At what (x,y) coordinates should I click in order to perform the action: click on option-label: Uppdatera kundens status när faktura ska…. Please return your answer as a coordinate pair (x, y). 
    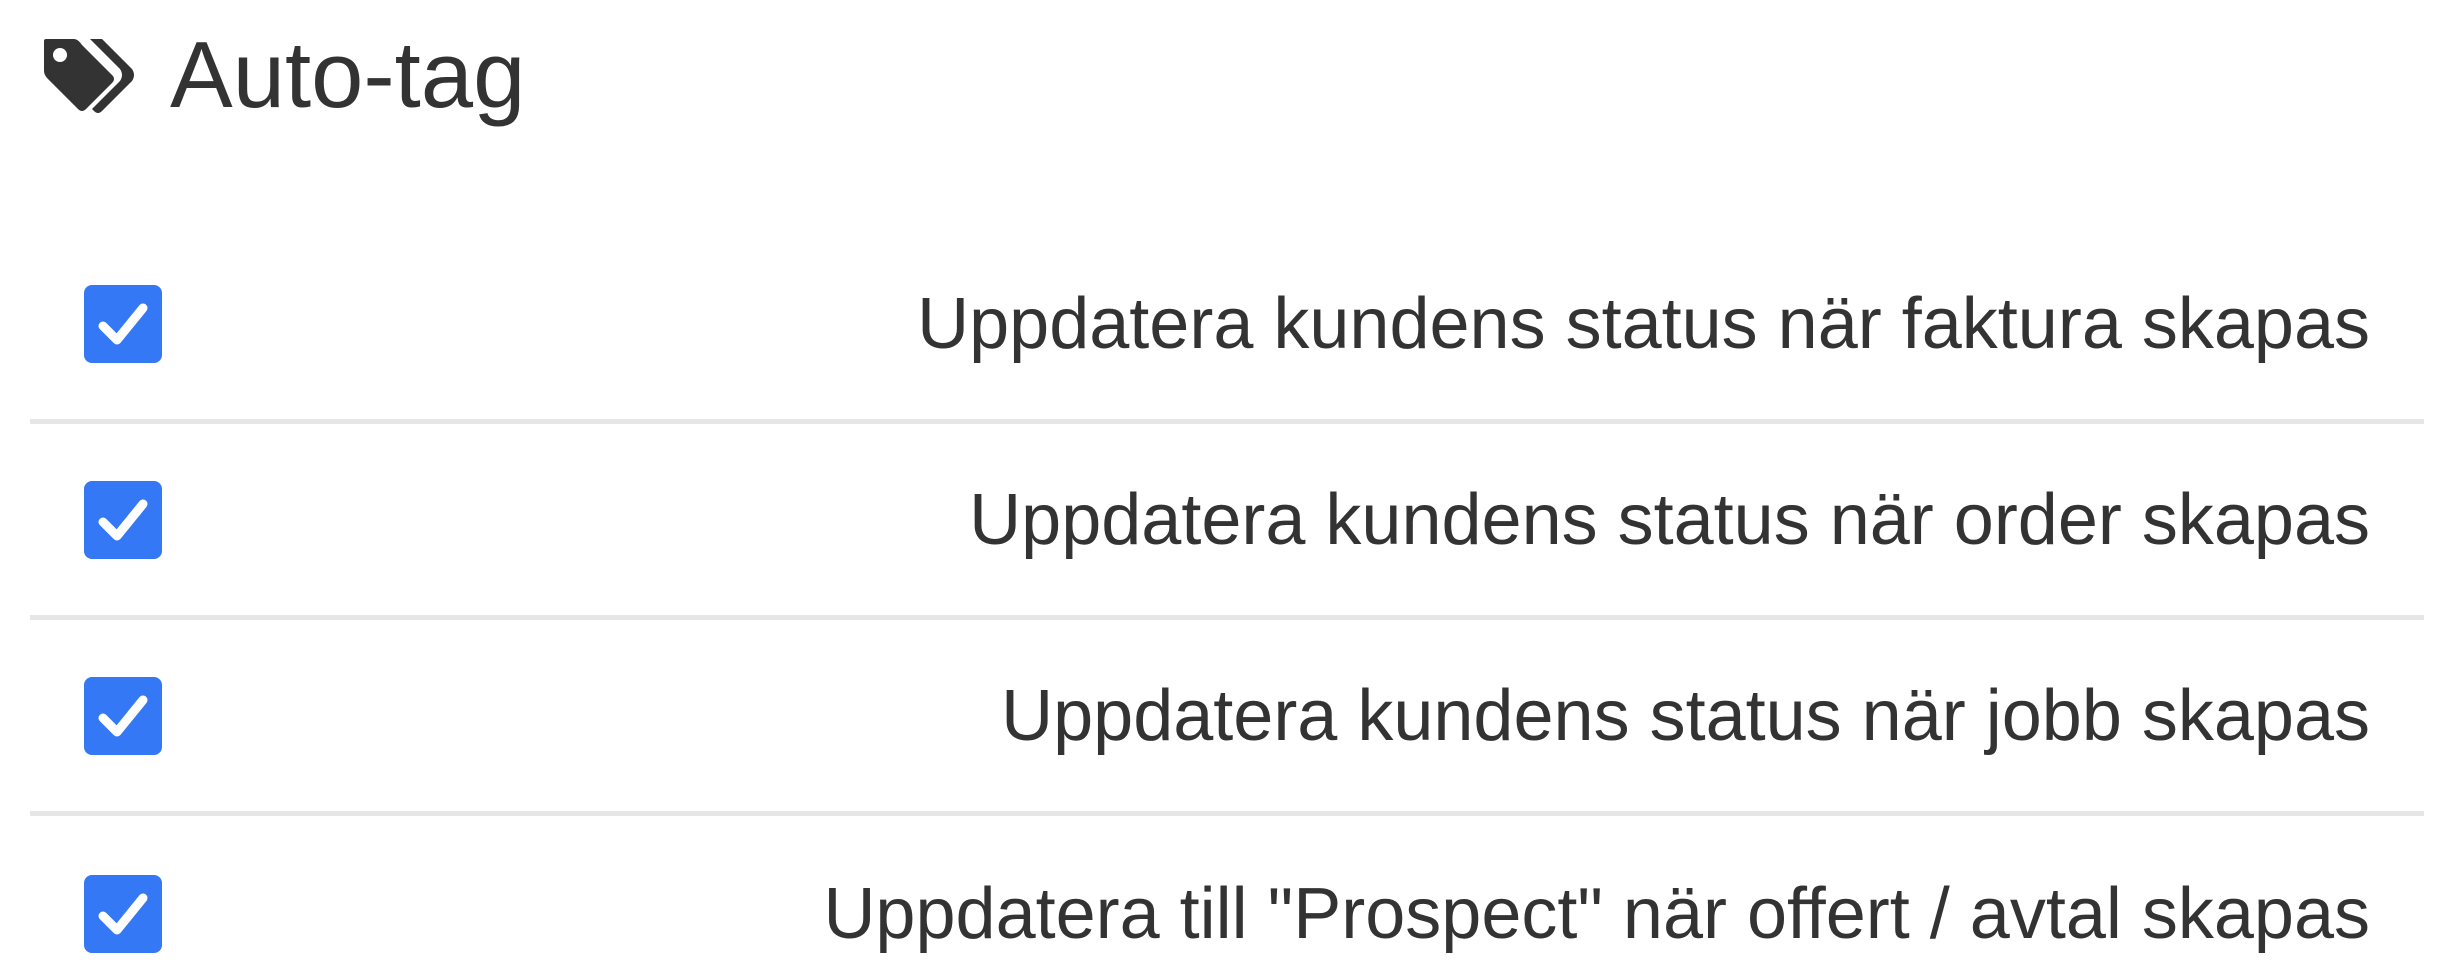
    Looking at the image, I should click on (1643, 323).